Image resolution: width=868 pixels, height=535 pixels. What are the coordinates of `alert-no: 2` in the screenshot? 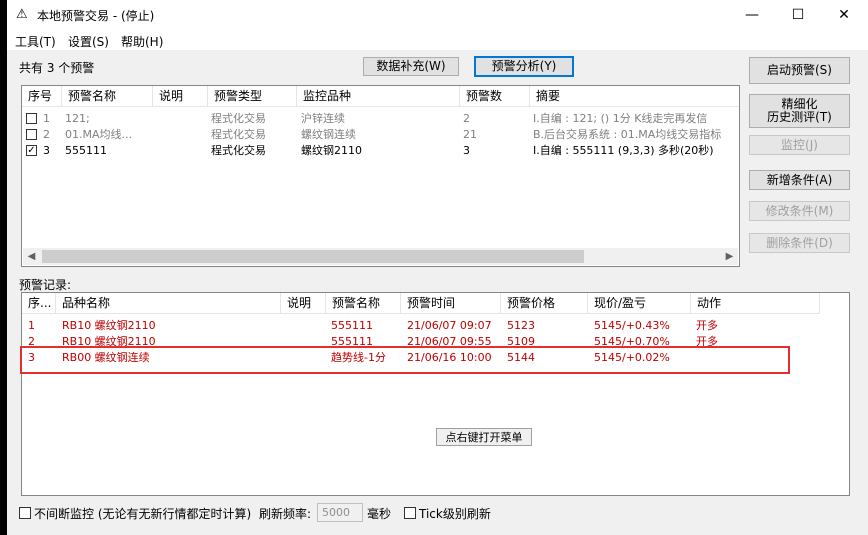 It's located at (46, 134).